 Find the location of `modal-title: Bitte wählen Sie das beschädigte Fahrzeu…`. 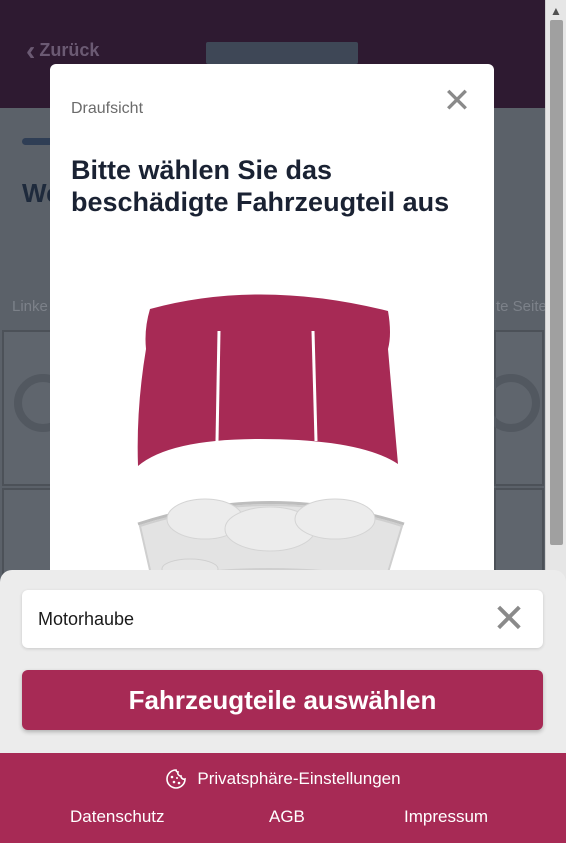

modal-title: Bitte wählen Sie das beschädigte Fahrzeu… is located at coordinates (260, 186).